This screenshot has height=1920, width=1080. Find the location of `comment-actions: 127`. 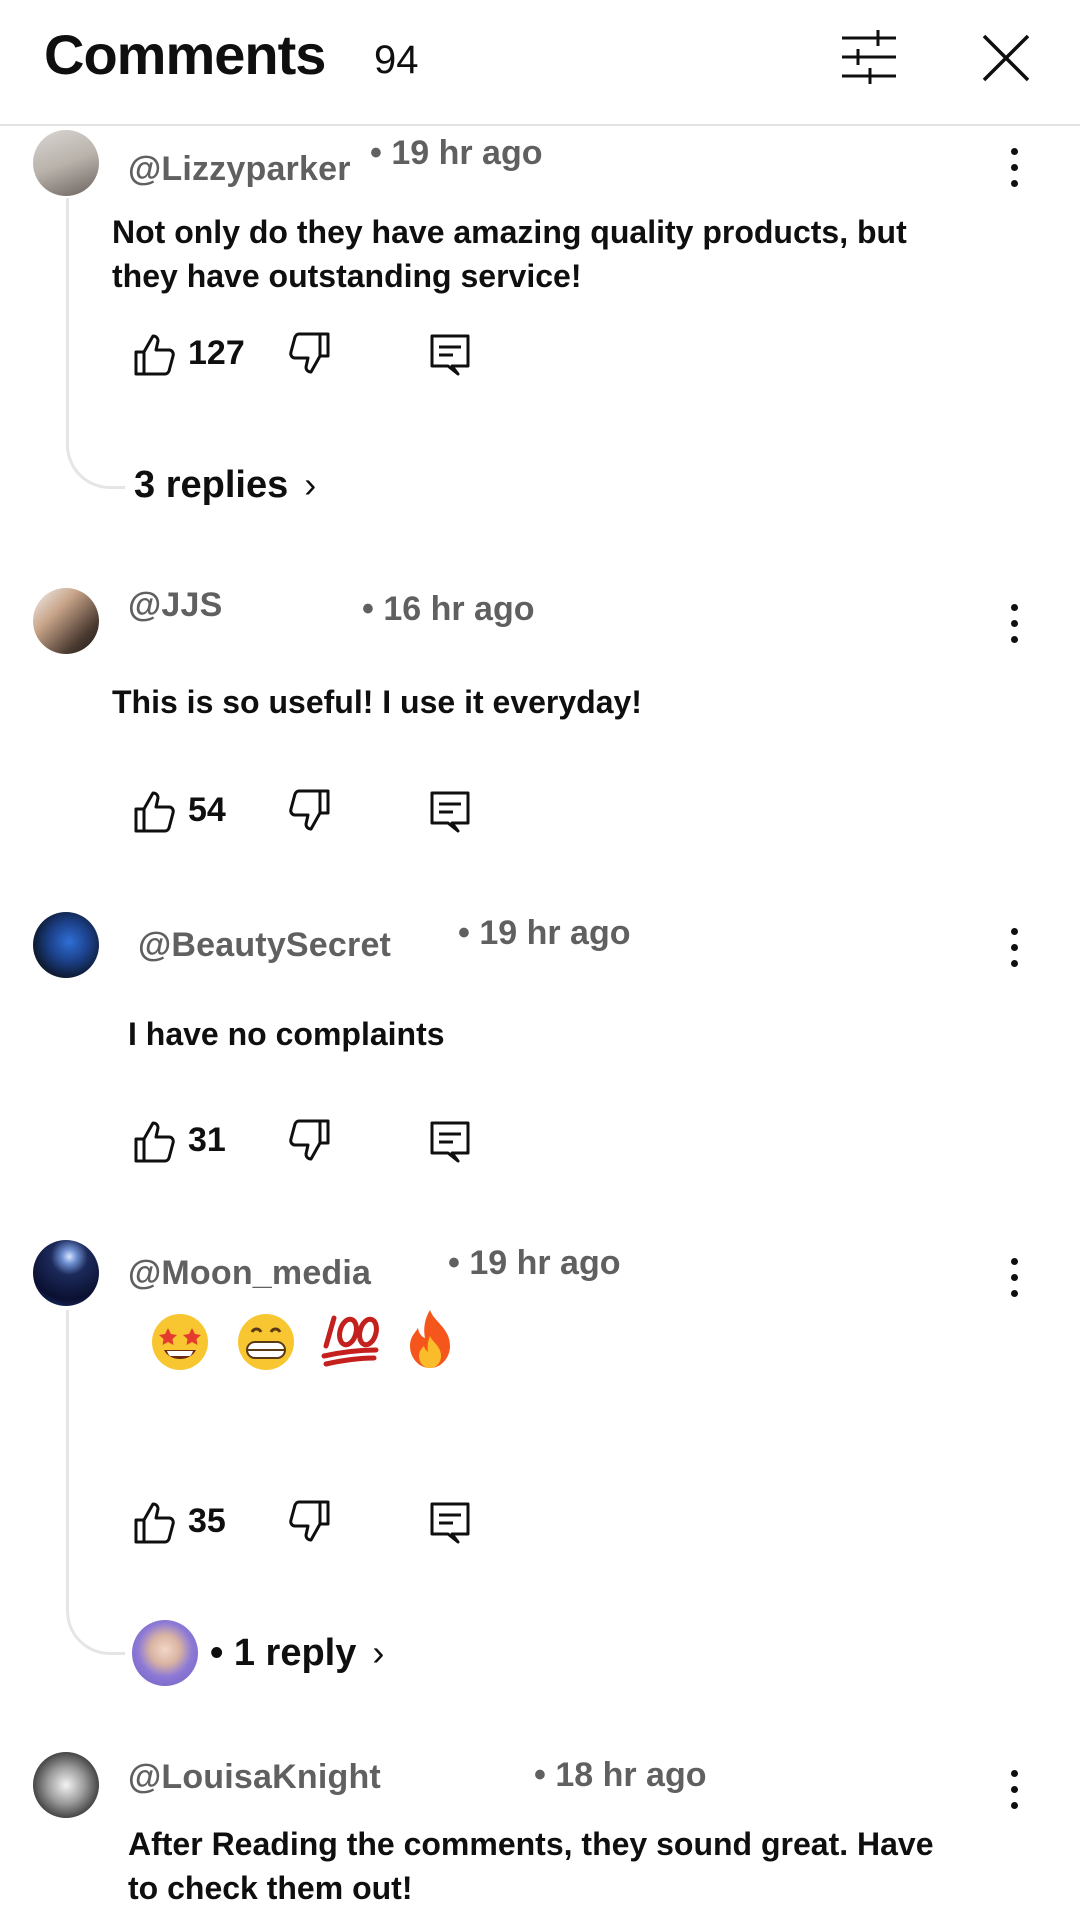

comment-actions: 127 is located at coordinates (332, 356).